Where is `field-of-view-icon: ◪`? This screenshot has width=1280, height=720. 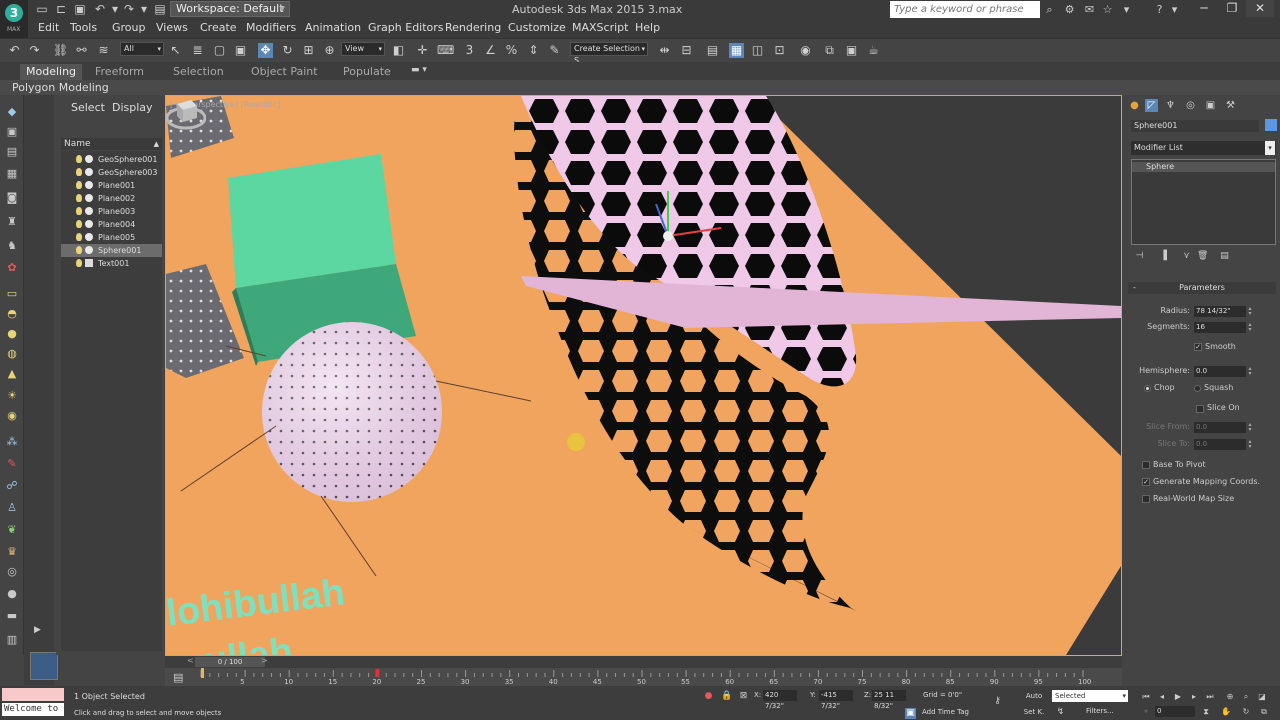 field-of-view-icon: ◪ is located at coordinates (1262, 696).